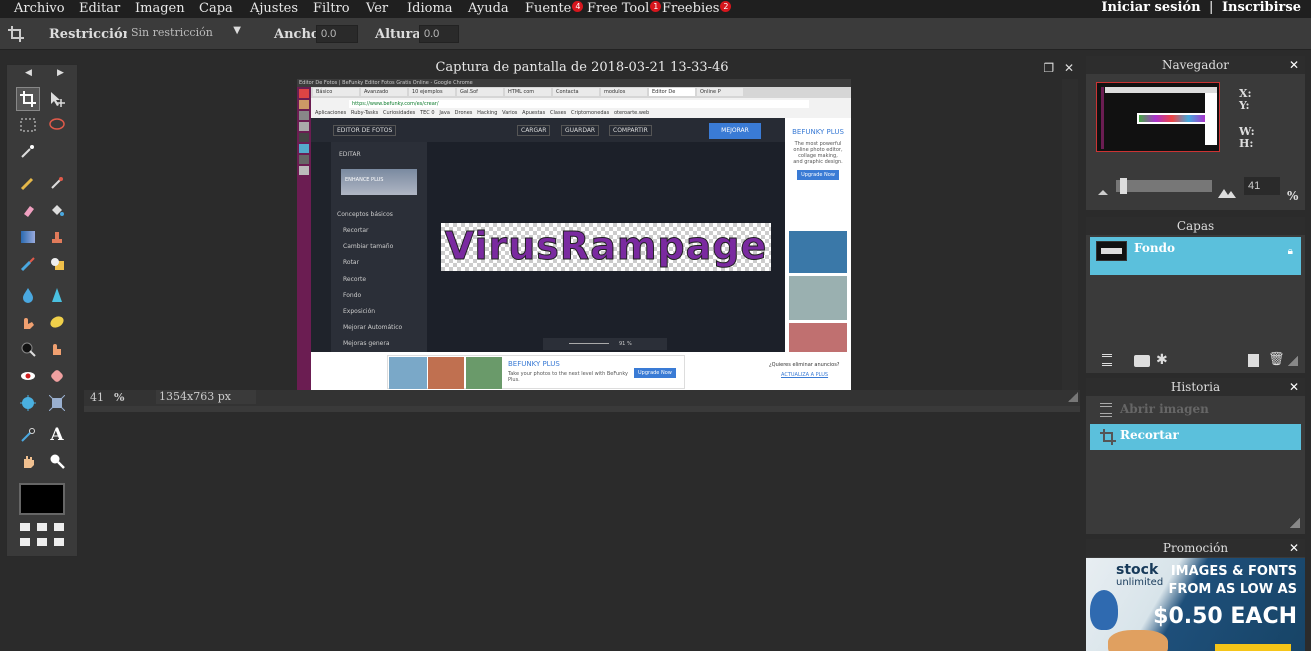  What do you see at coordinates (28, 183) in the screenshot?
I see `pencil-tool-icon` at bounding box center [28, 183].